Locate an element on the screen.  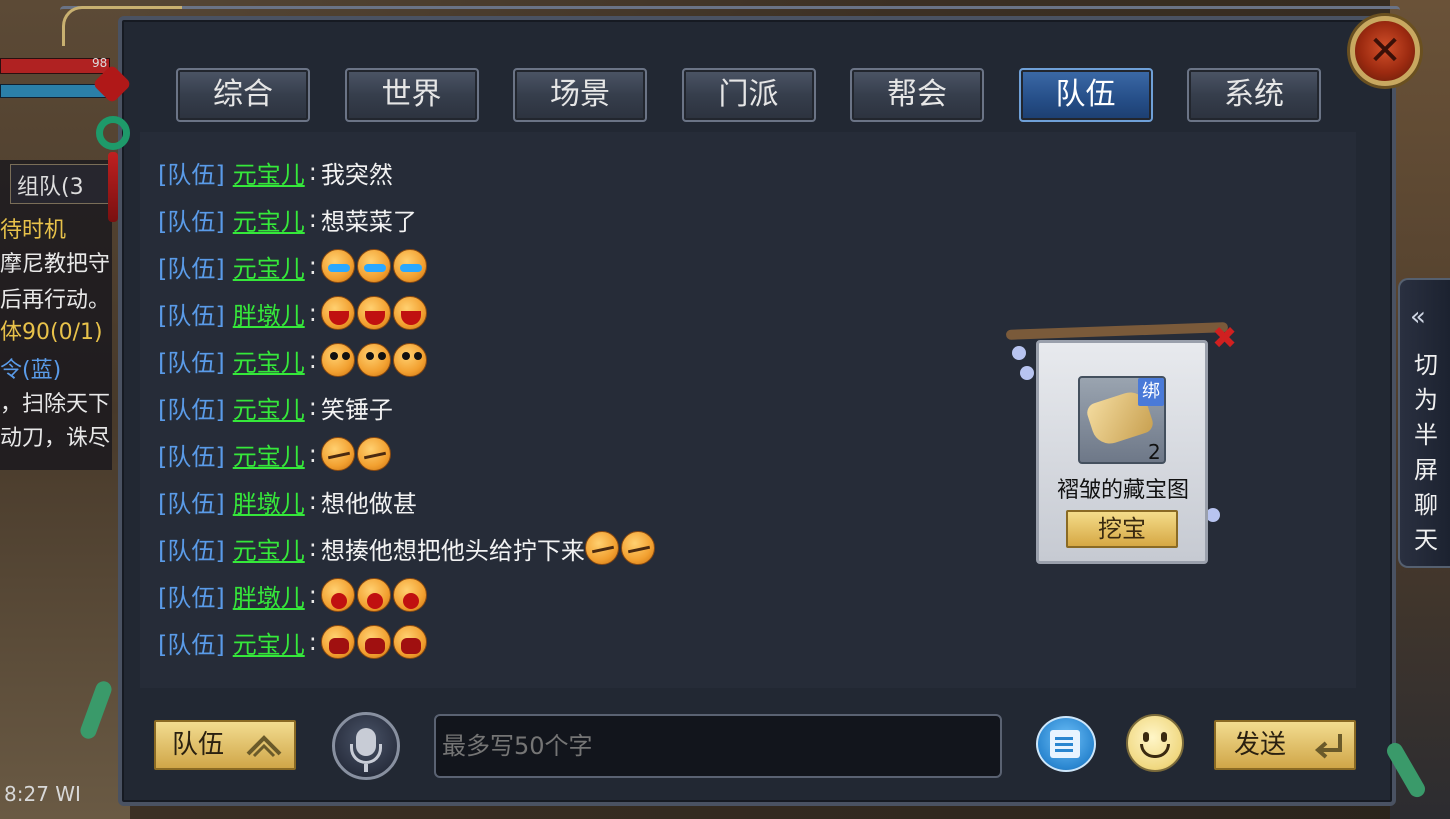
send-label: 发送 is located at coordinates (1260, 745).